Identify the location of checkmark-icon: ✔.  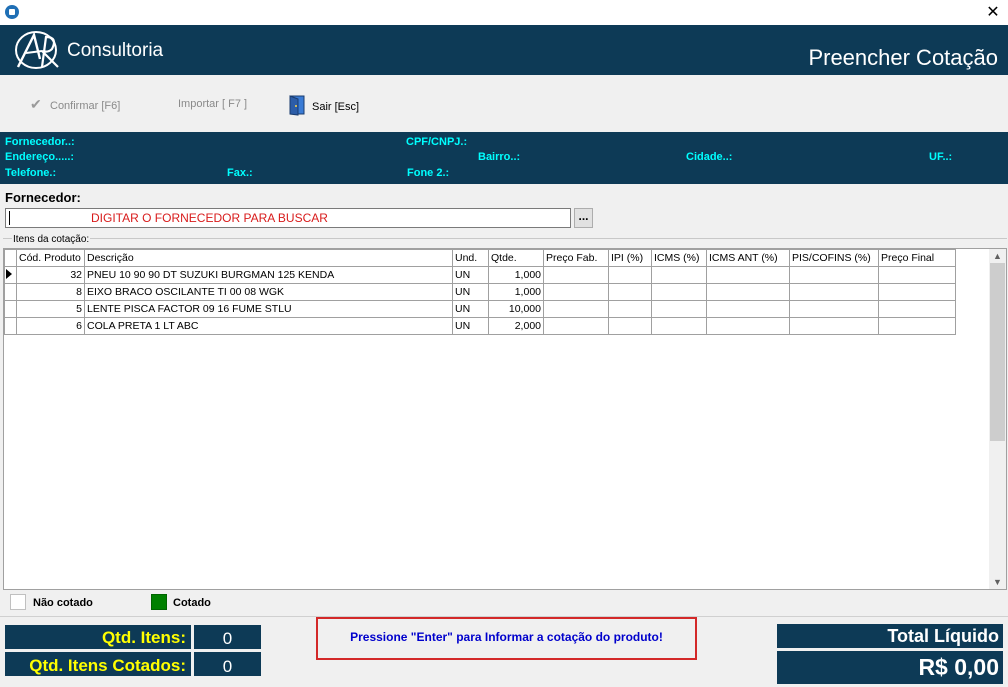
(36, 104).